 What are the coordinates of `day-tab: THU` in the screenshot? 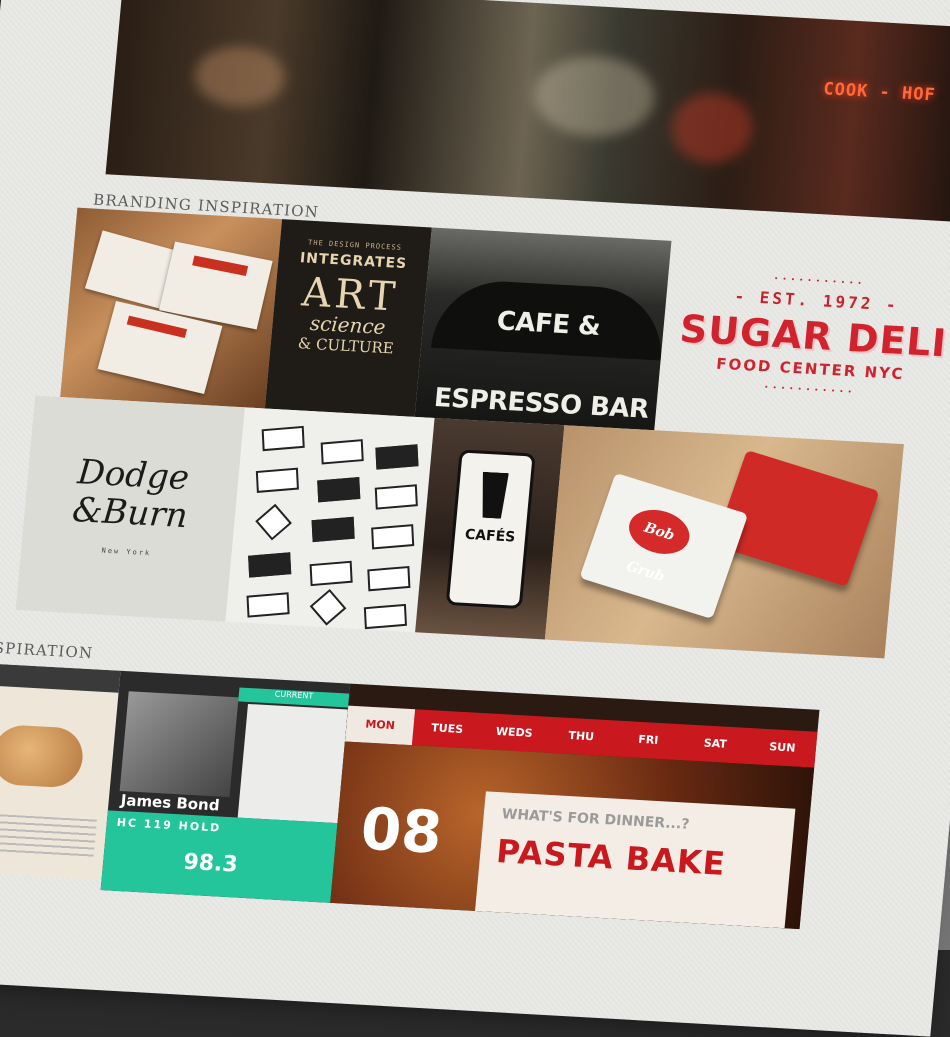 It's located at (581, 737).